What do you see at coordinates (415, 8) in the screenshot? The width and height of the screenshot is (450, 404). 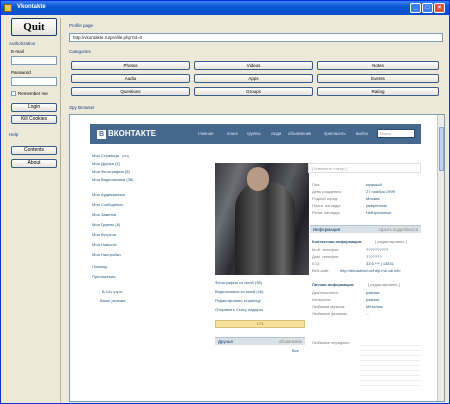 I see `minimize-icon: _` at bounding box center [415, 8].